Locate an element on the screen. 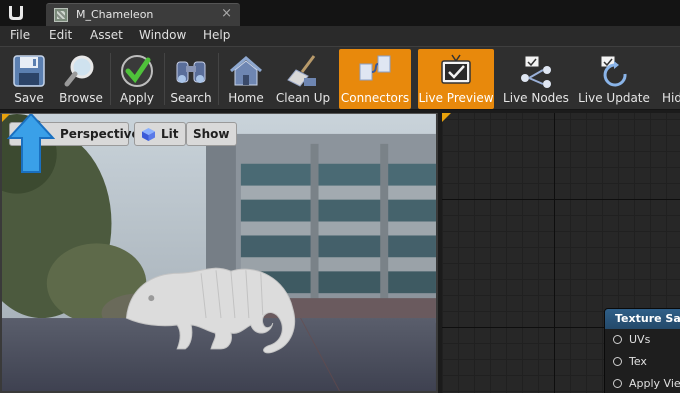 Image resolution: width=680 pixels, height=393 pixels. live-nodes-button: Live Nodes is located at coordinates (536, 79).